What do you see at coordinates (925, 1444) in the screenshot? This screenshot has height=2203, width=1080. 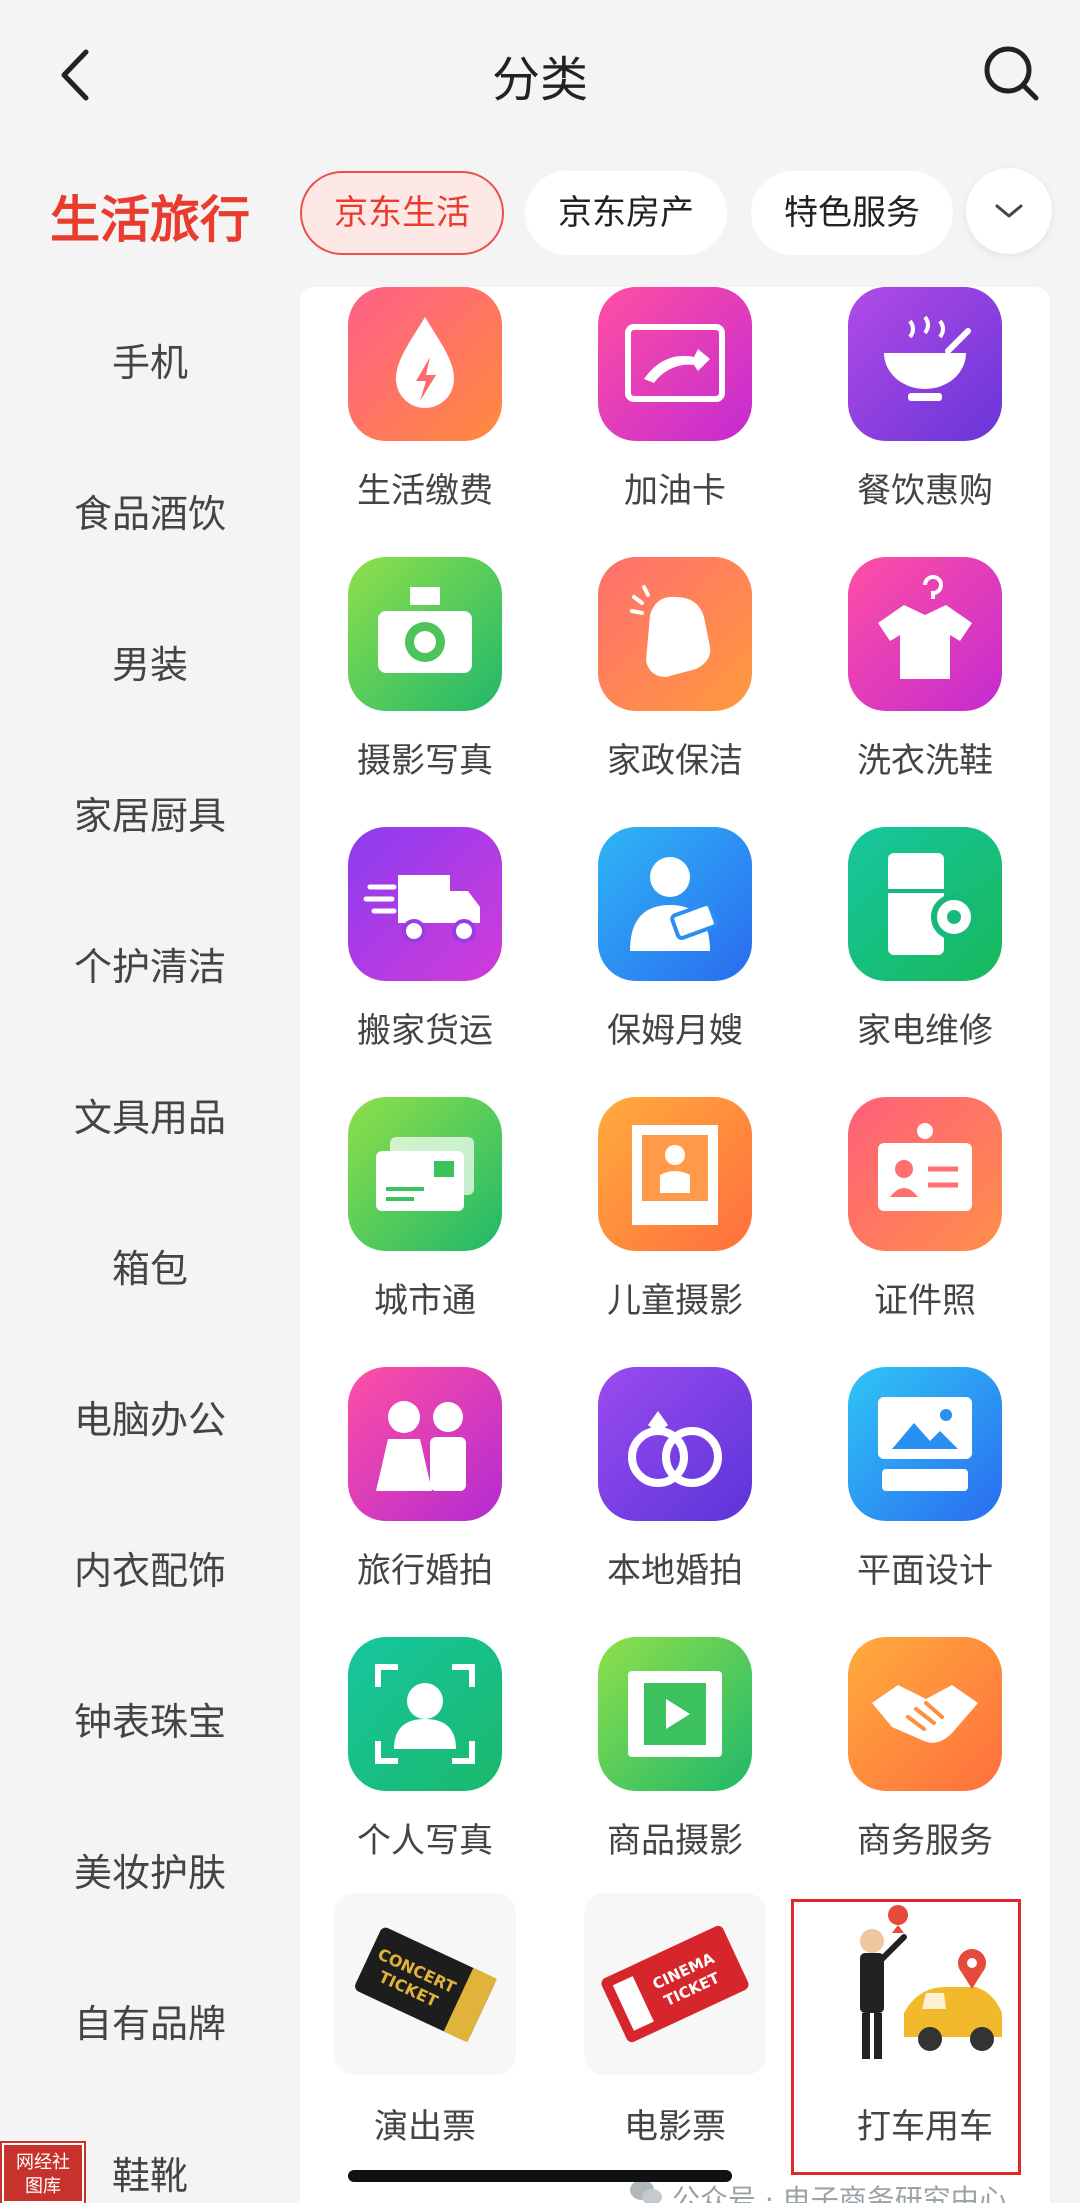 I see `monitor-keyboard-icon` at bounding box center [925, 1444].